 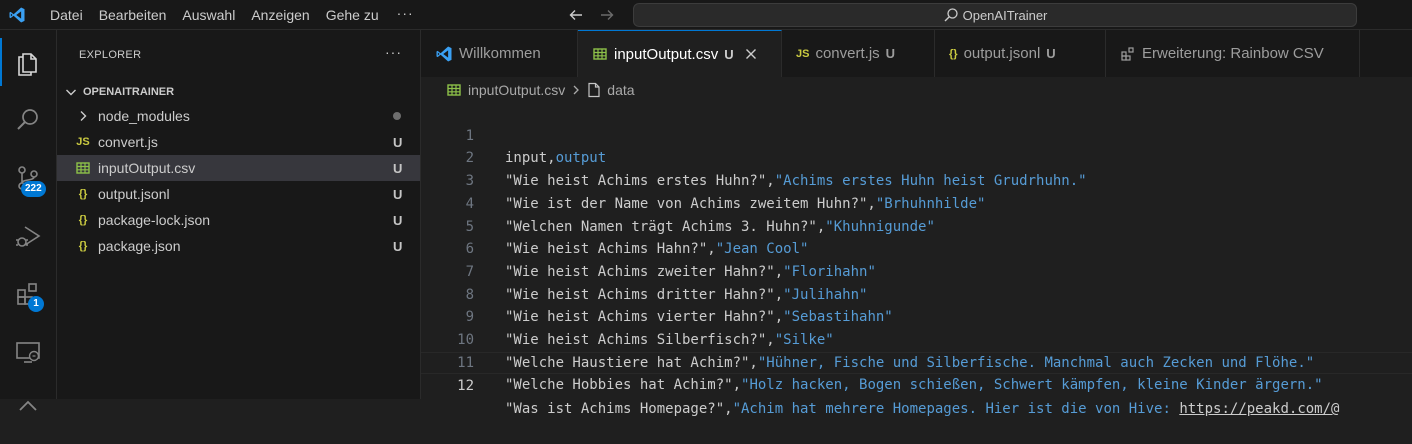 I want to click on code-line: 5 "Wie heist Achims Hahn?","Jean Cool", so click(x=916, y=225).